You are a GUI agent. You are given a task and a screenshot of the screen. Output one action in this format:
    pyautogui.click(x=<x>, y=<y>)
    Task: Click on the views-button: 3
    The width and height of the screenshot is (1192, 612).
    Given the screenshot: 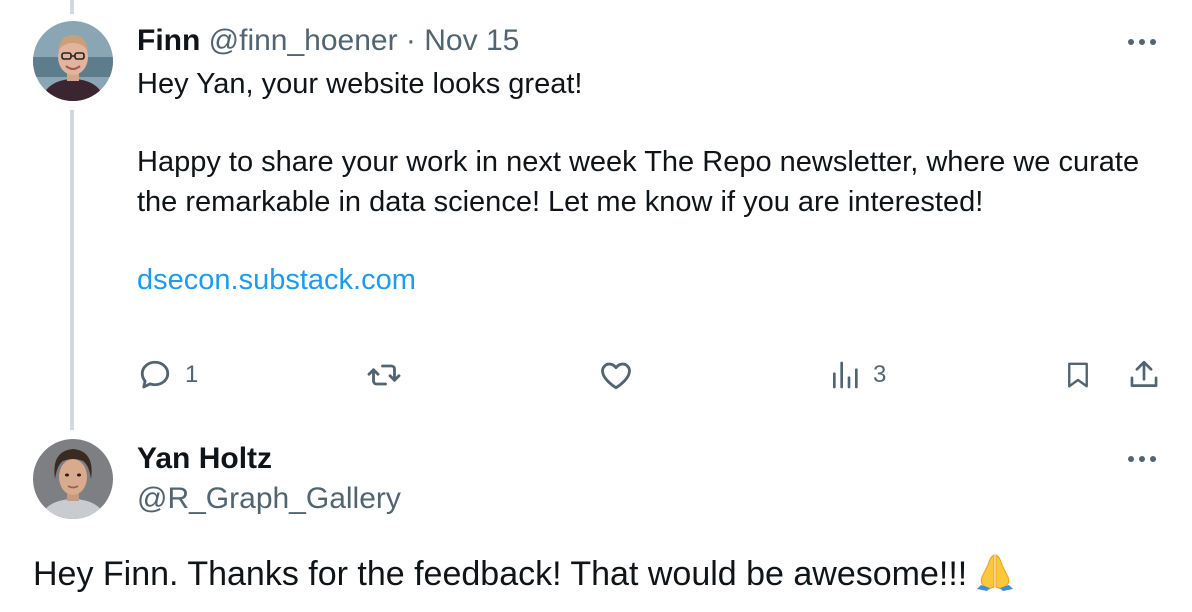 What is the action you would take?
    pyautogui.click(x=857, y=375)
    